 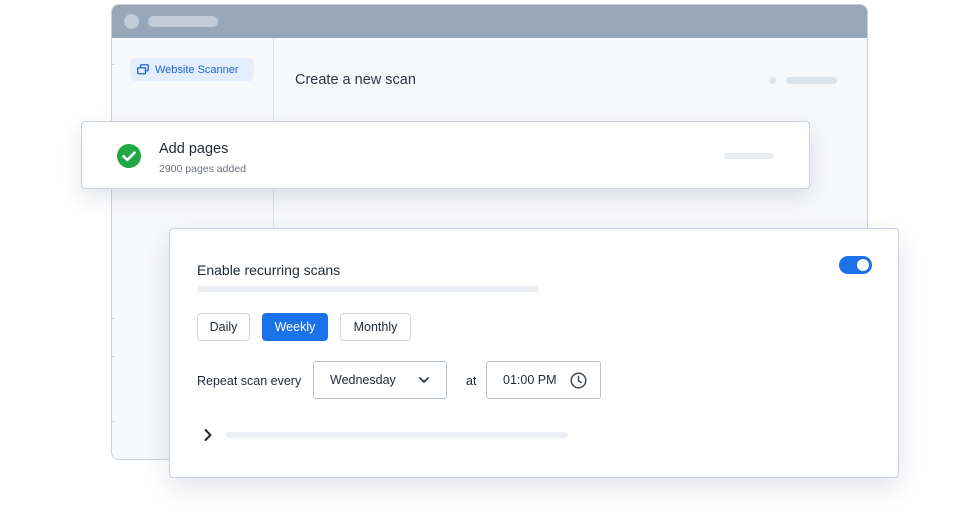 What do you see at coordinates (375, 327) in the screenshot?
I see `frequency-monthly-button: Monthly` at bounding box center [375, 327].